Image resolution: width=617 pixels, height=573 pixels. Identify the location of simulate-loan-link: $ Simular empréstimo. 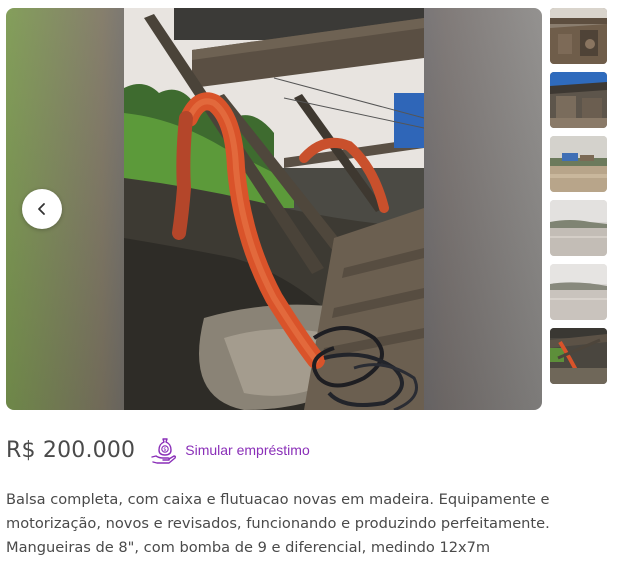
(229, 450).